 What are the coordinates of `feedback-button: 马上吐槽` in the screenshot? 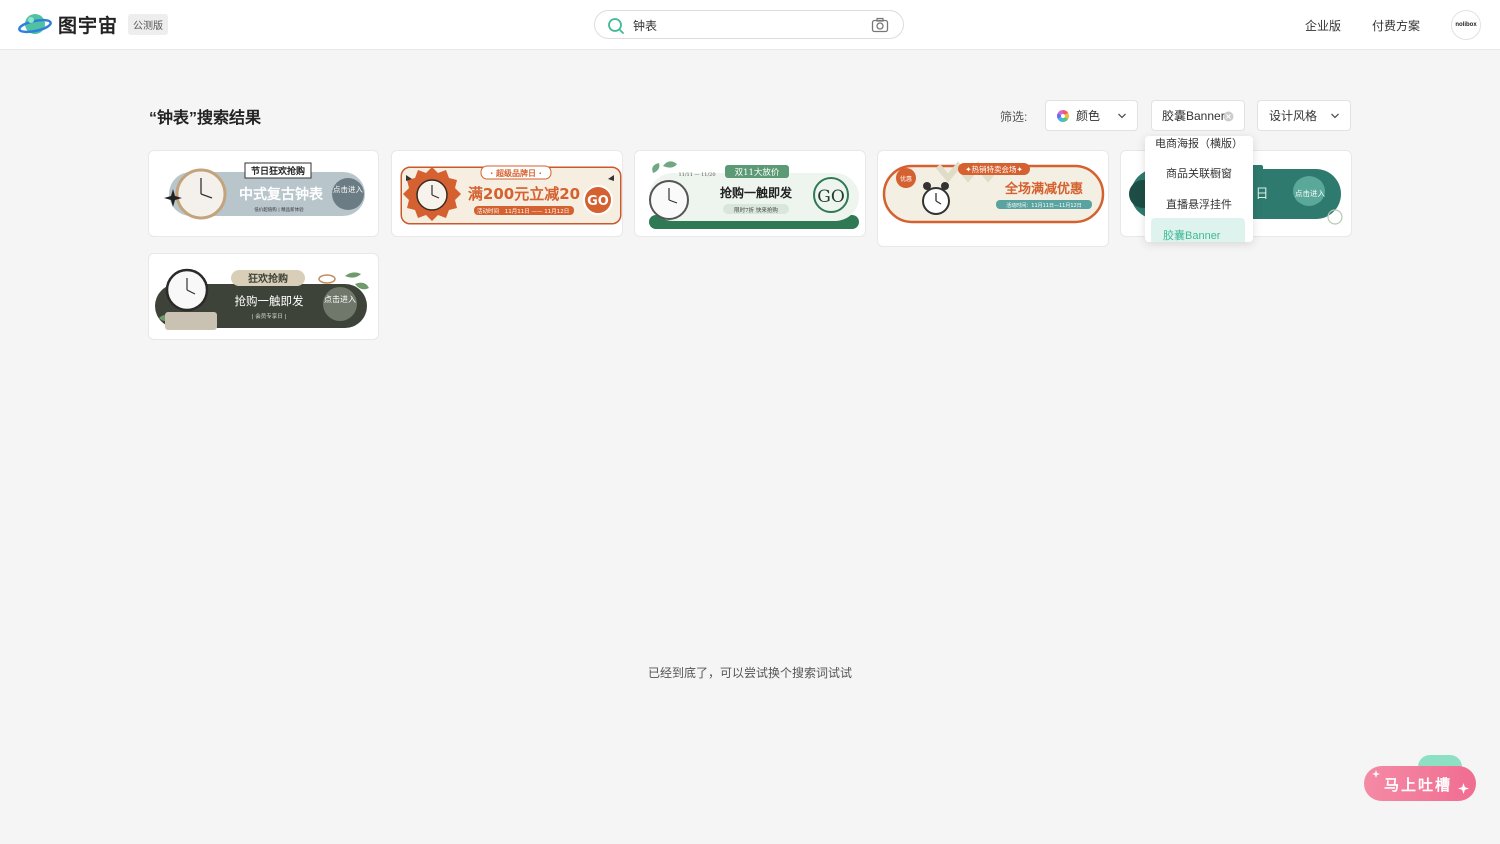 It's located at (1420, 783).